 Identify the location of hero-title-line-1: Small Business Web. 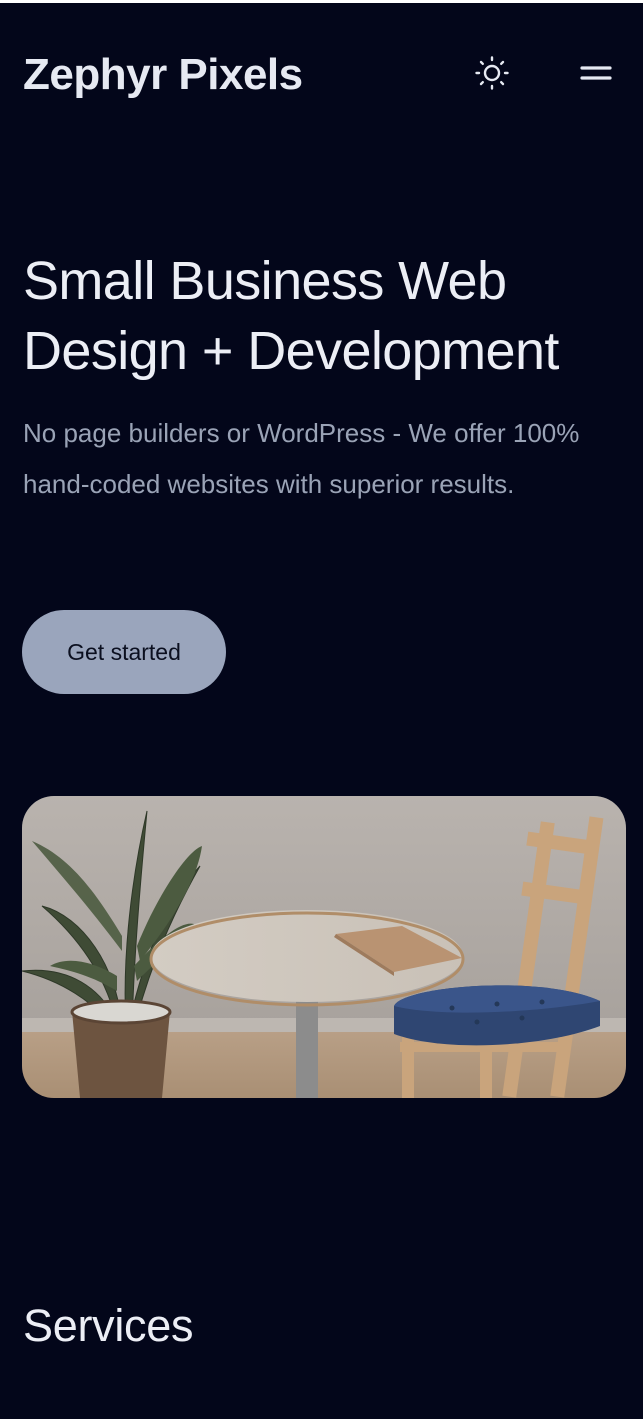
(265, 281).